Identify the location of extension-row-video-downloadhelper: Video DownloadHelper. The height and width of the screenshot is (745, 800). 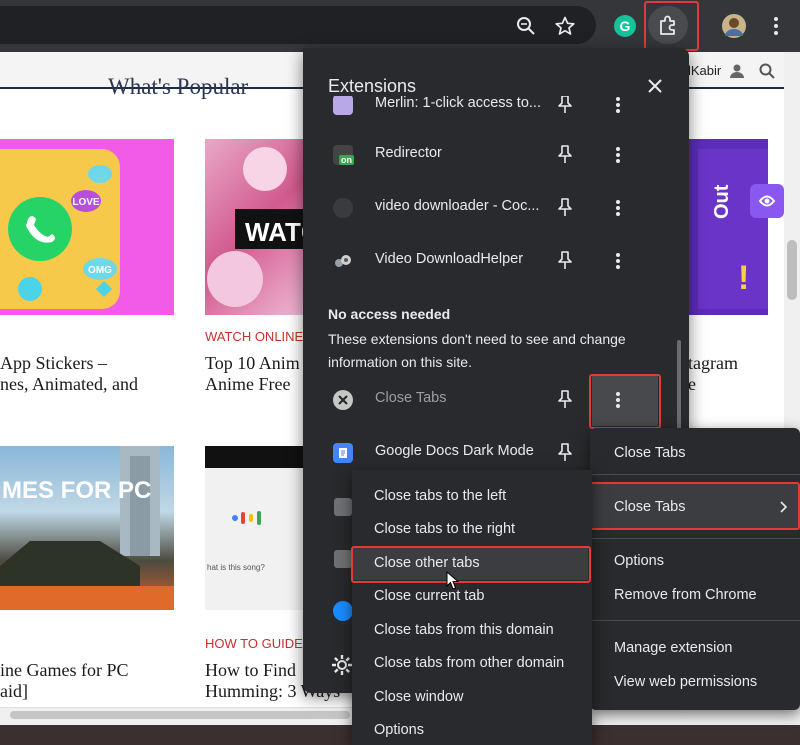
(488, 261).